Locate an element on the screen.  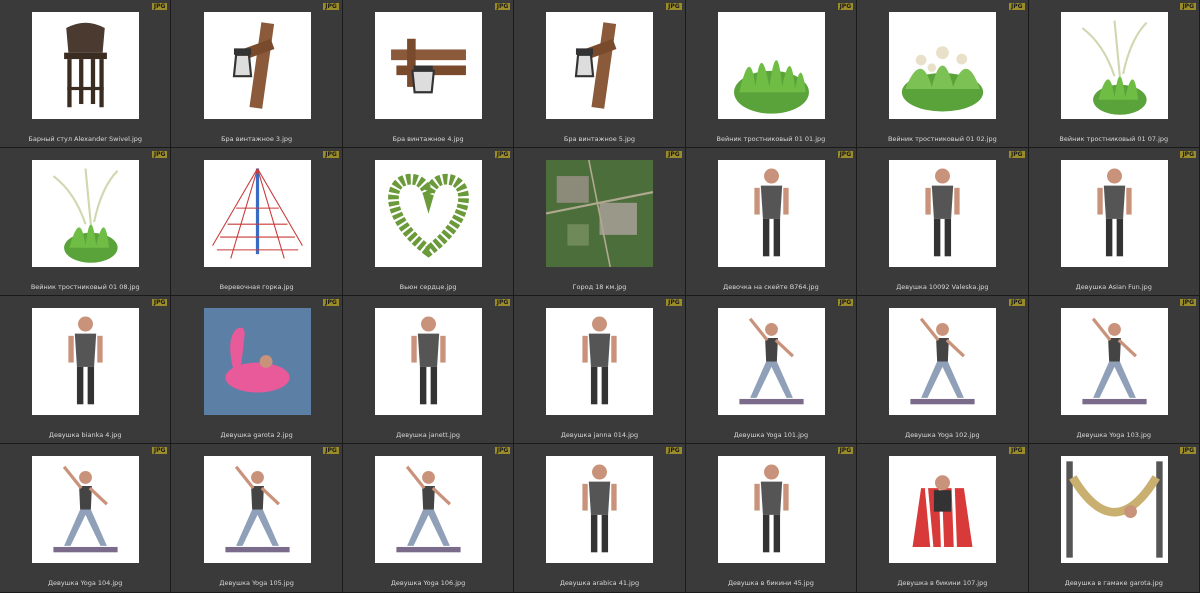
file-name: Девушка в гамаке garota.jpg is located at coordinates (1113, 583).